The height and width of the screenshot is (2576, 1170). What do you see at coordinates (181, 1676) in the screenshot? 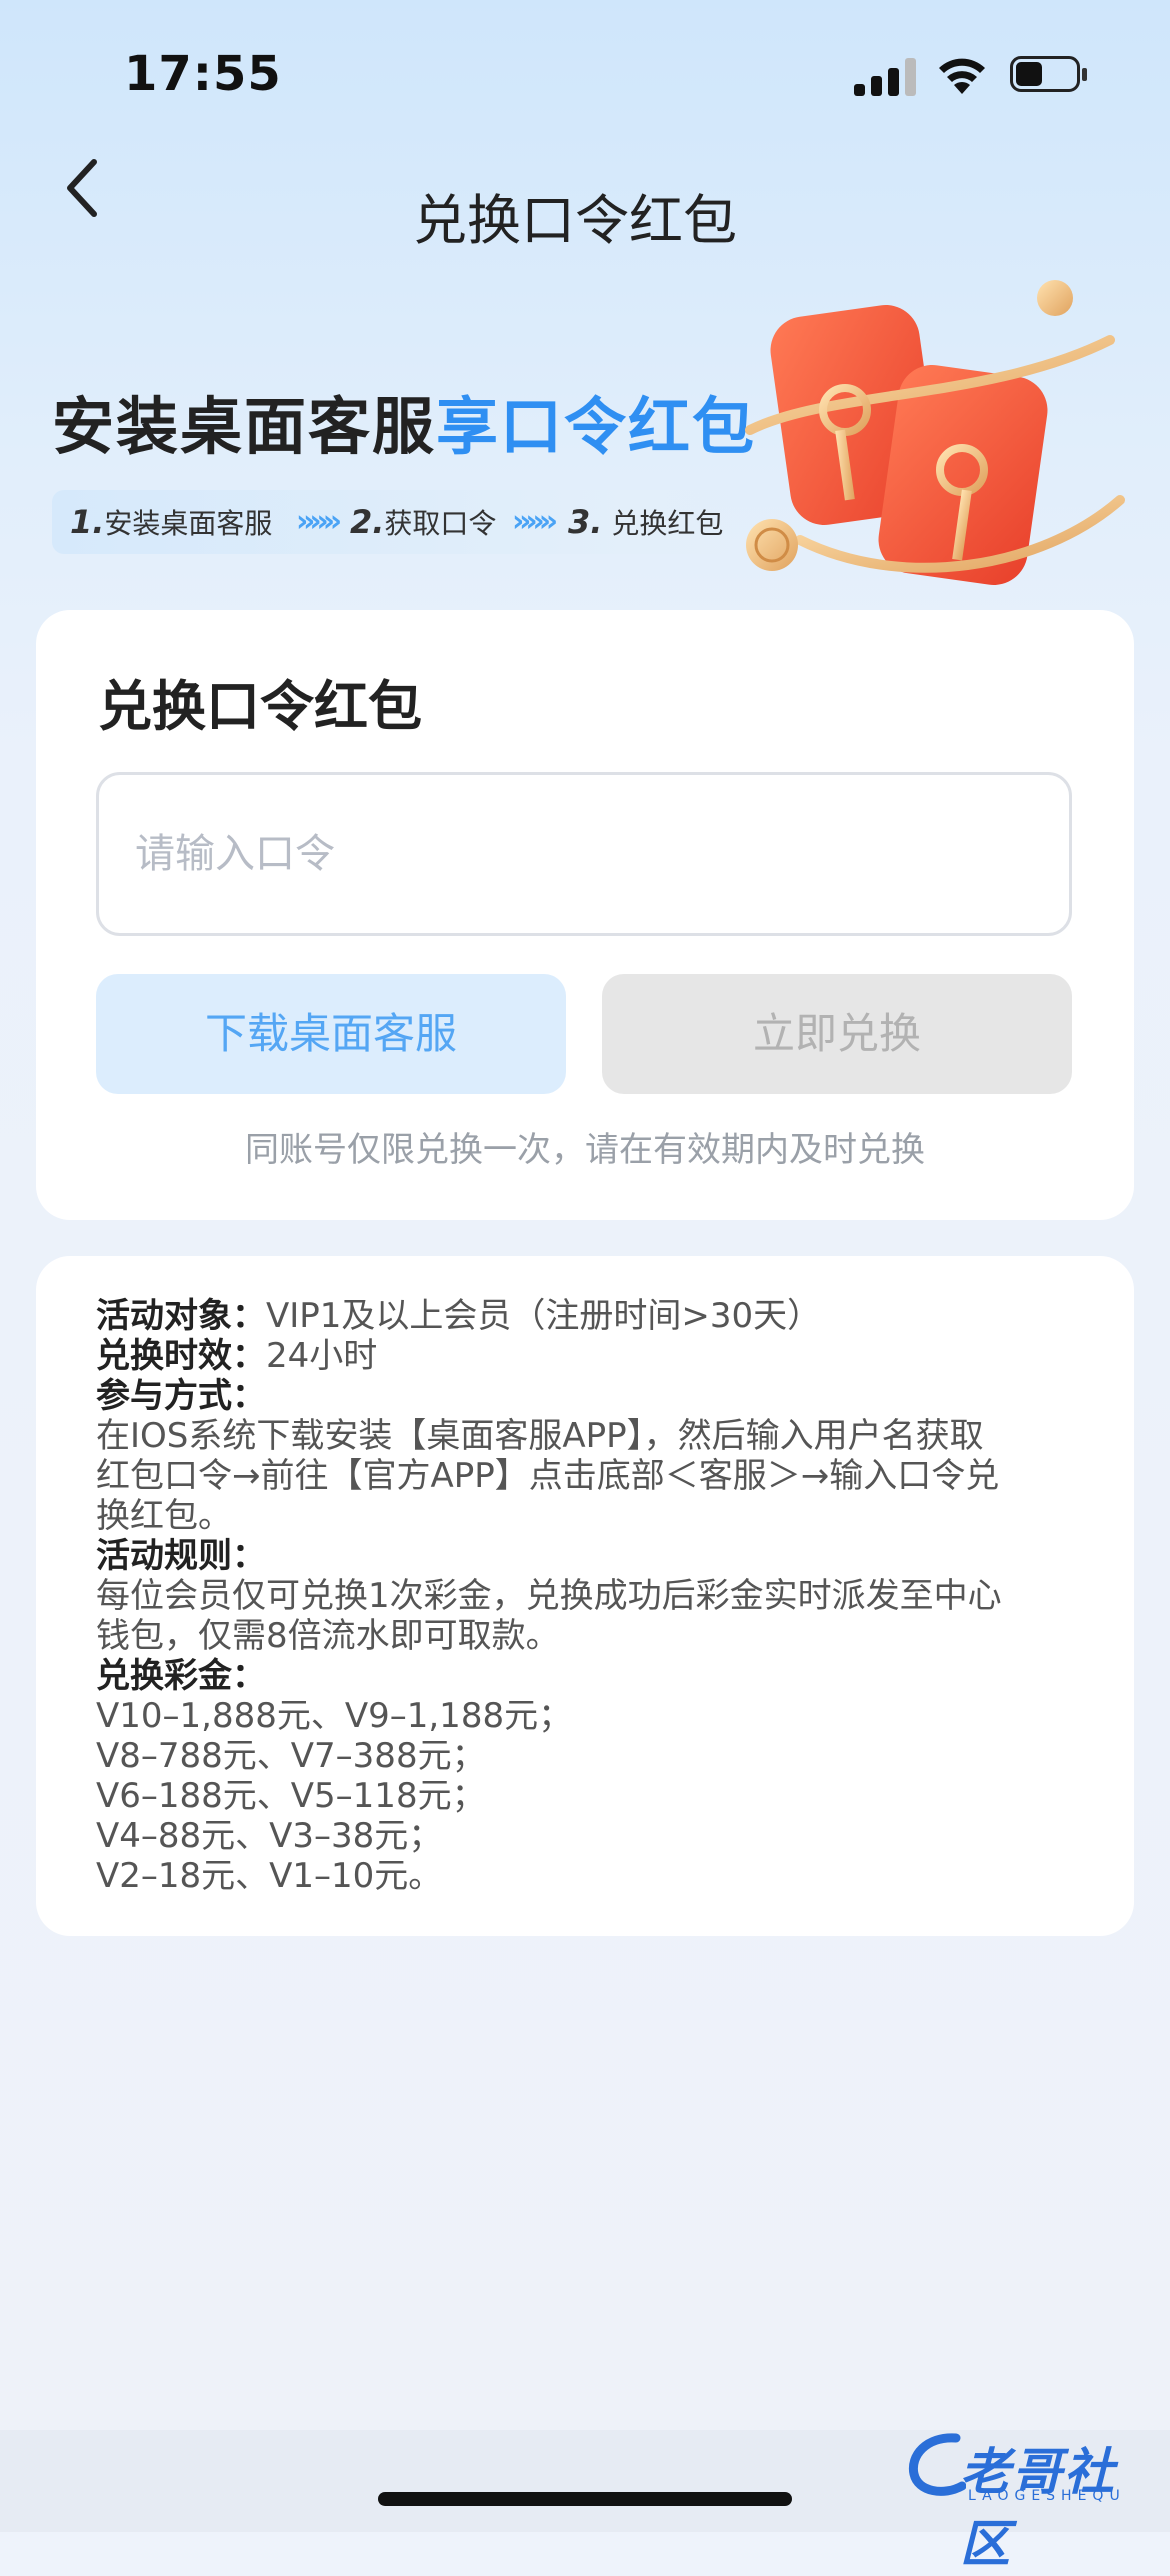
I see `rule-bonus-label: 兑换彩金：` at bounding box center [181, 1676].